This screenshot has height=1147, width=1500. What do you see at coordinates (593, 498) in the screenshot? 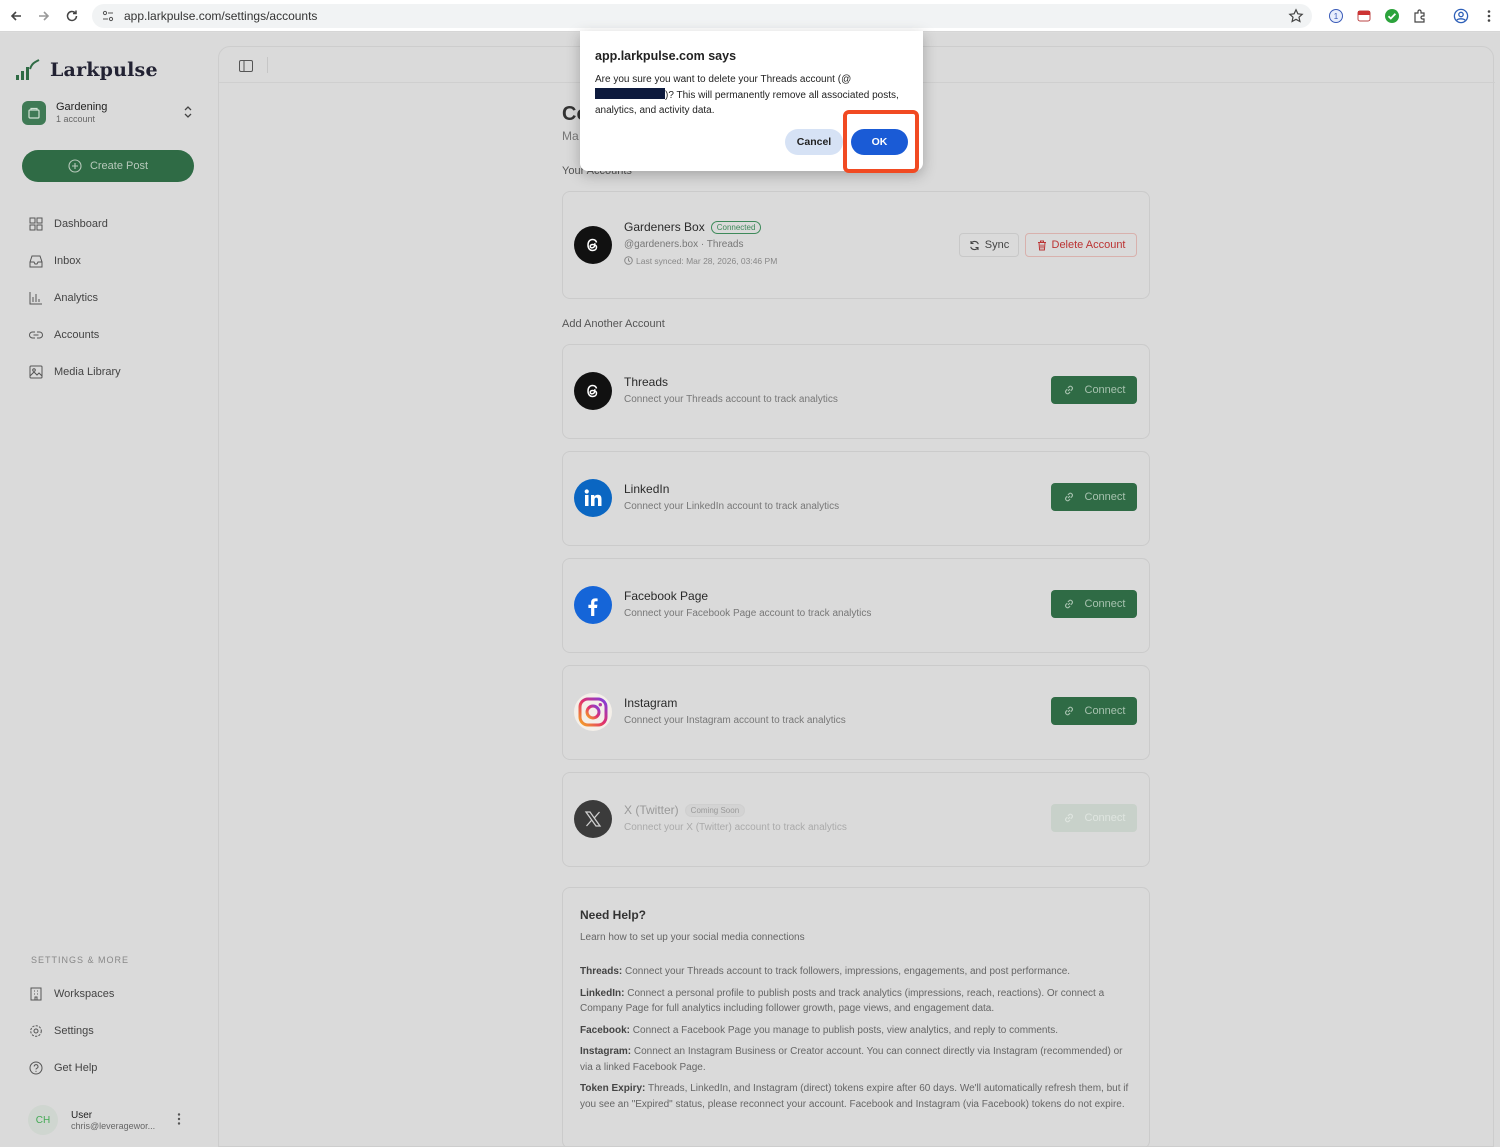
I see `linkedin-logo-icon` at bounding box center [593, 498].